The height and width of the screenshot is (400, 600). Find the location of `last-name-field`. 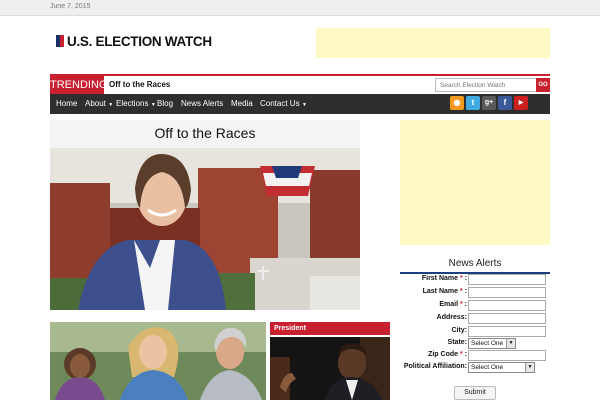

last-name-field is located at coordinates (507, 292).